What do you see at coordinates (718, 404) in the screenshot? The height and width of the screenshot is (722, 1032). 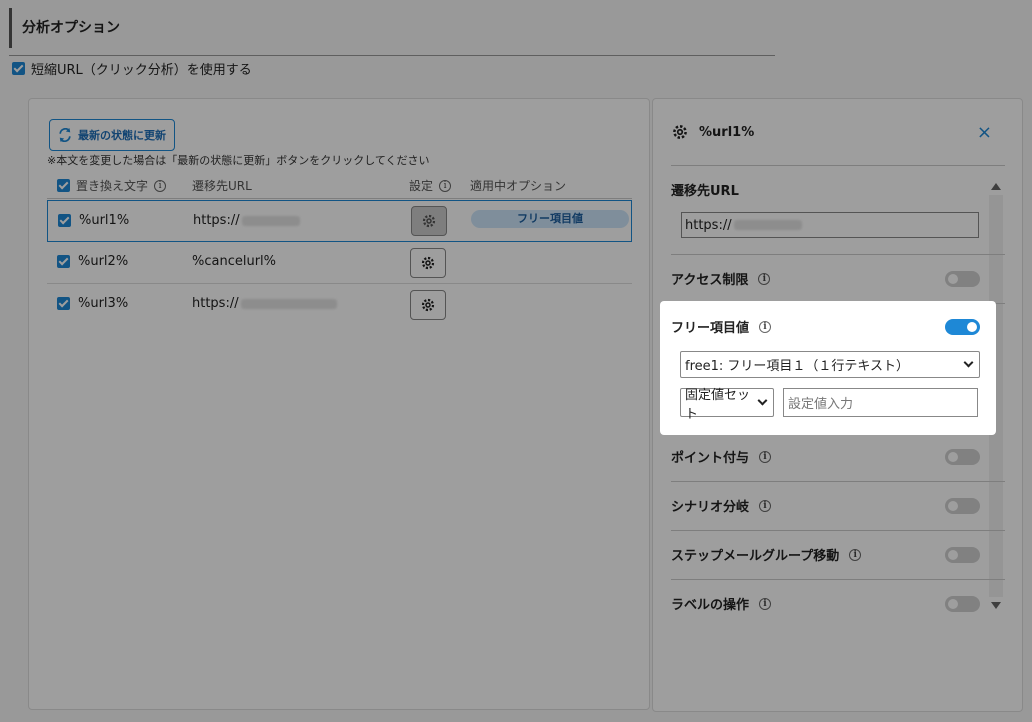 I see `fixed-value-select-value: 固定値セット` at bounding box center [718, 404].